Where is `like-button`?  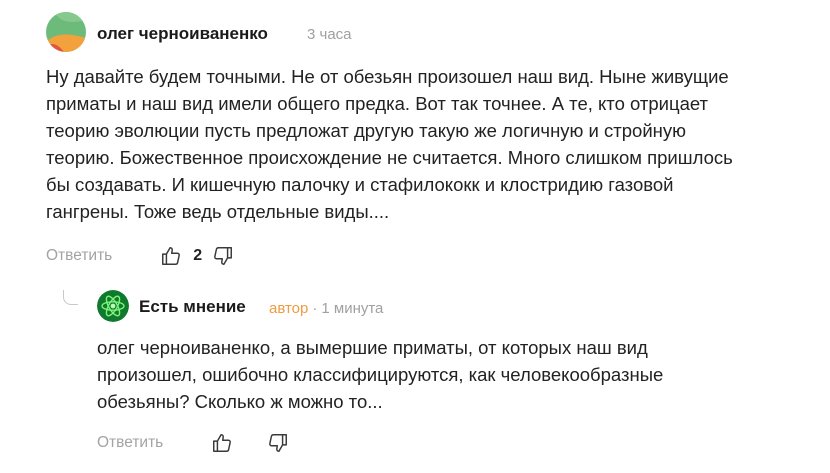
like-button is located at coordinates (222, 443).